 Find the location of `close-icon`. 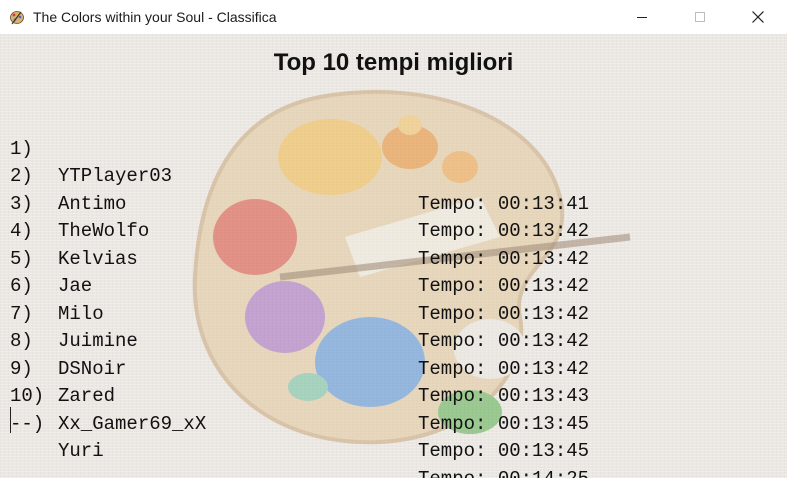

close-icon is located at coordinates (758, 17).